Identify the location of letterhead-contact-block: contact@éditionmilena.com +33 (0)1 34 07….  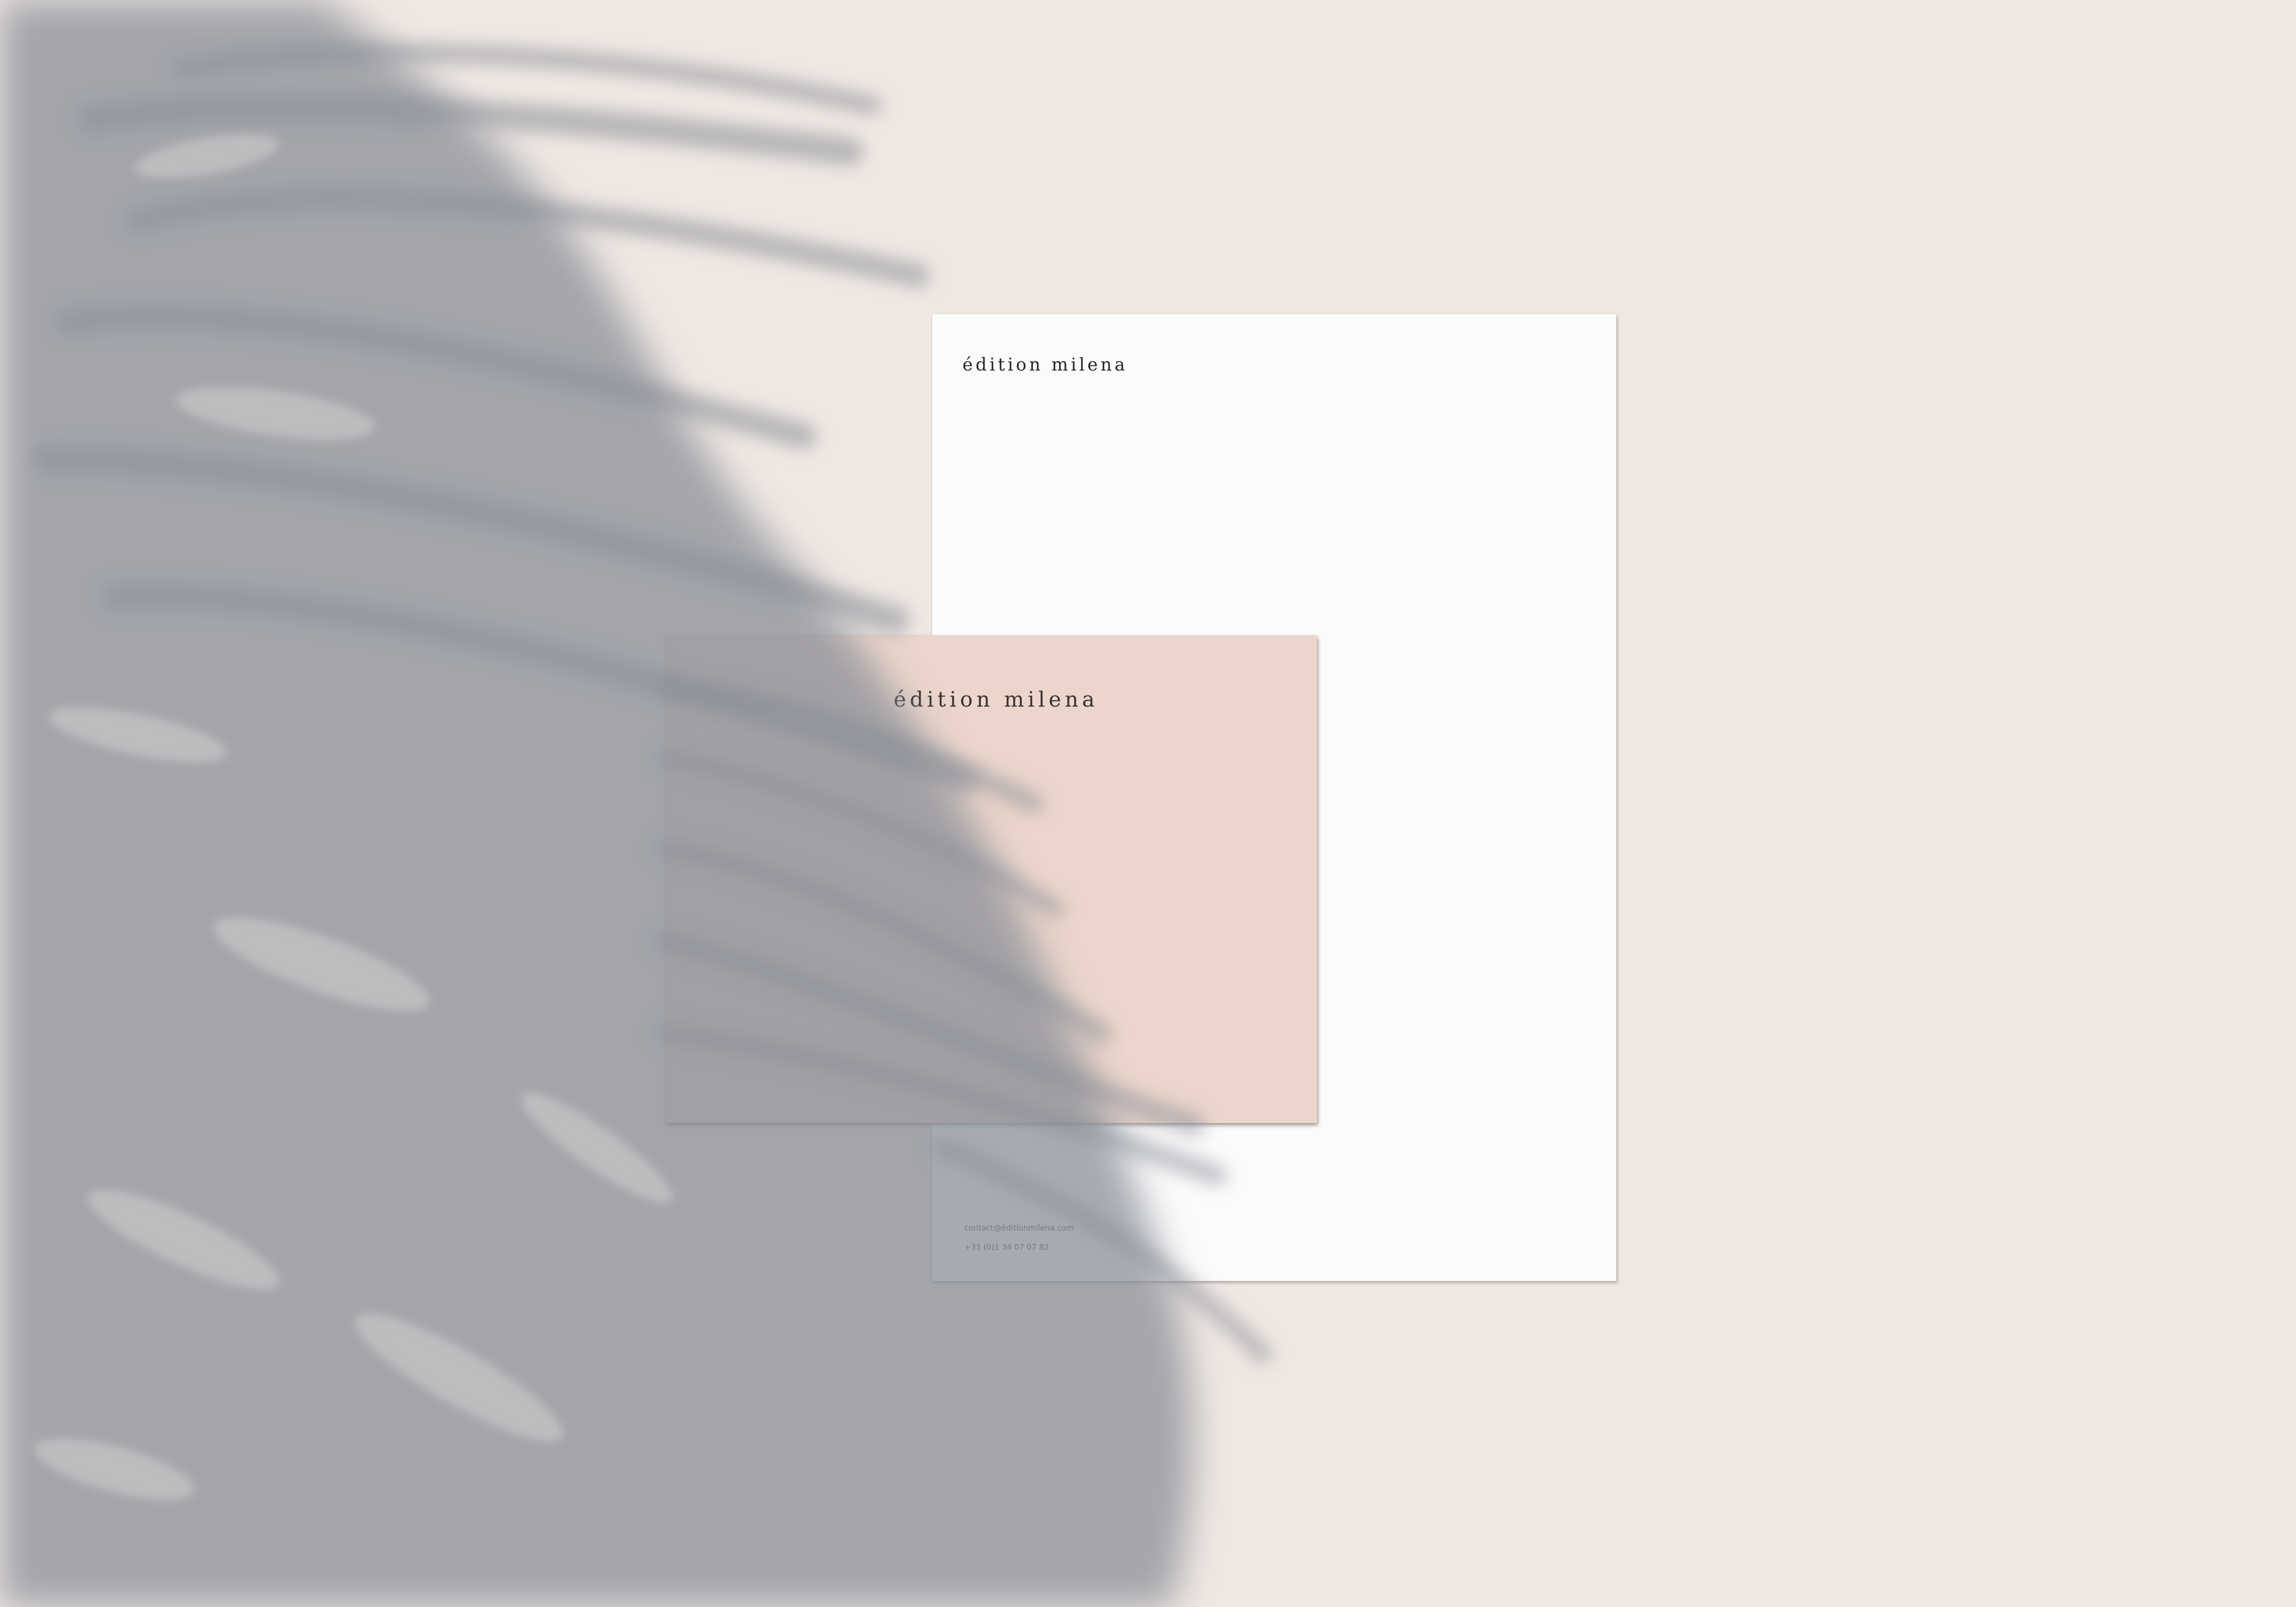
(1019, 1238).